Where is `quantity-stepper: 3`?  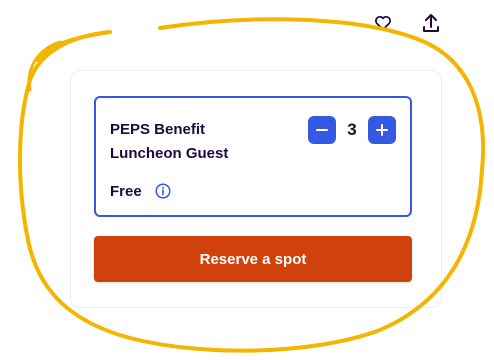 quantity-stepper: 3 is located at coordinates (352, 130).